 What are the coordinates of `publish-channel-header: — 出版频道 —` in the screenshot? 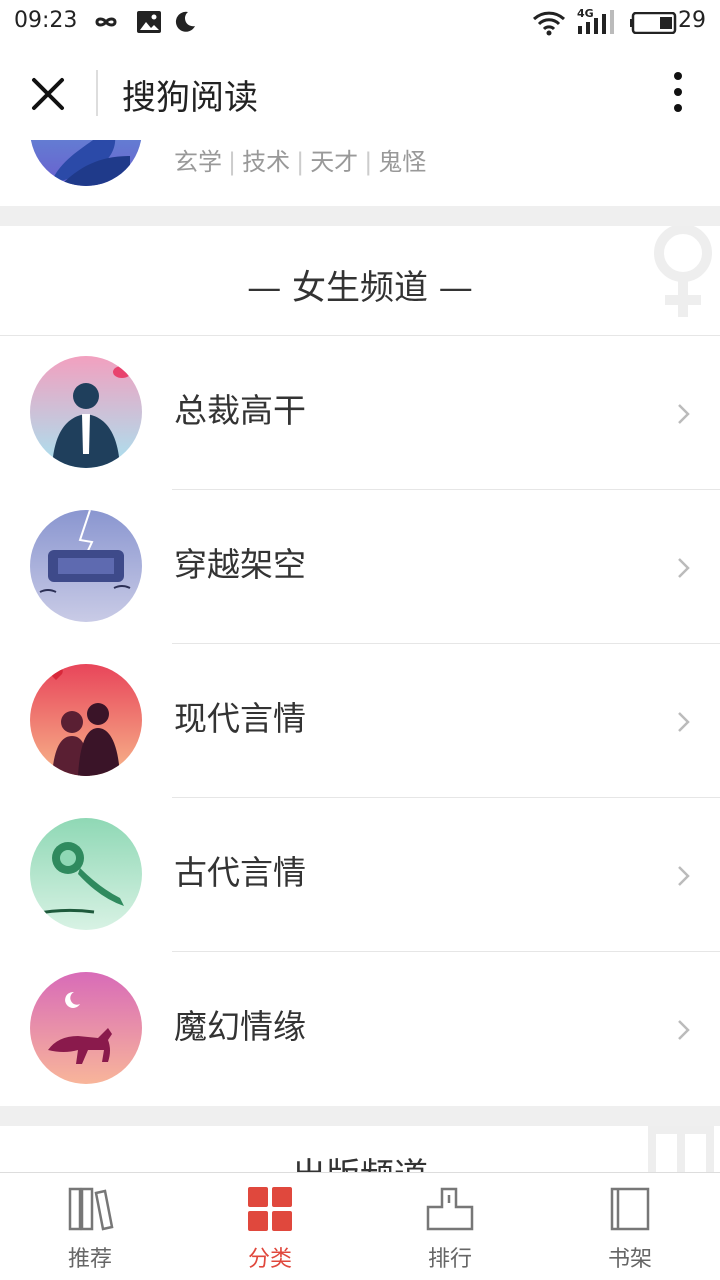 It's located at (360, 1149).